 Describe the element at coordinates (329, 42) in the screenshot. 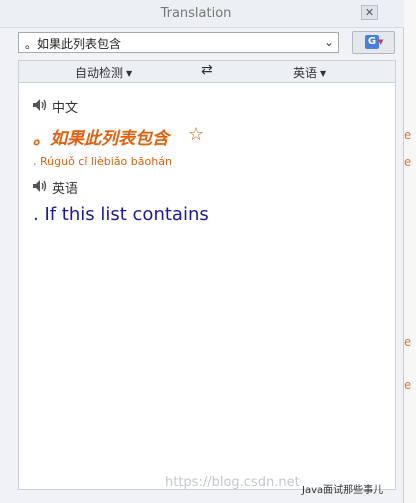

I see `chevron-down-icon: ⌄` at that location.